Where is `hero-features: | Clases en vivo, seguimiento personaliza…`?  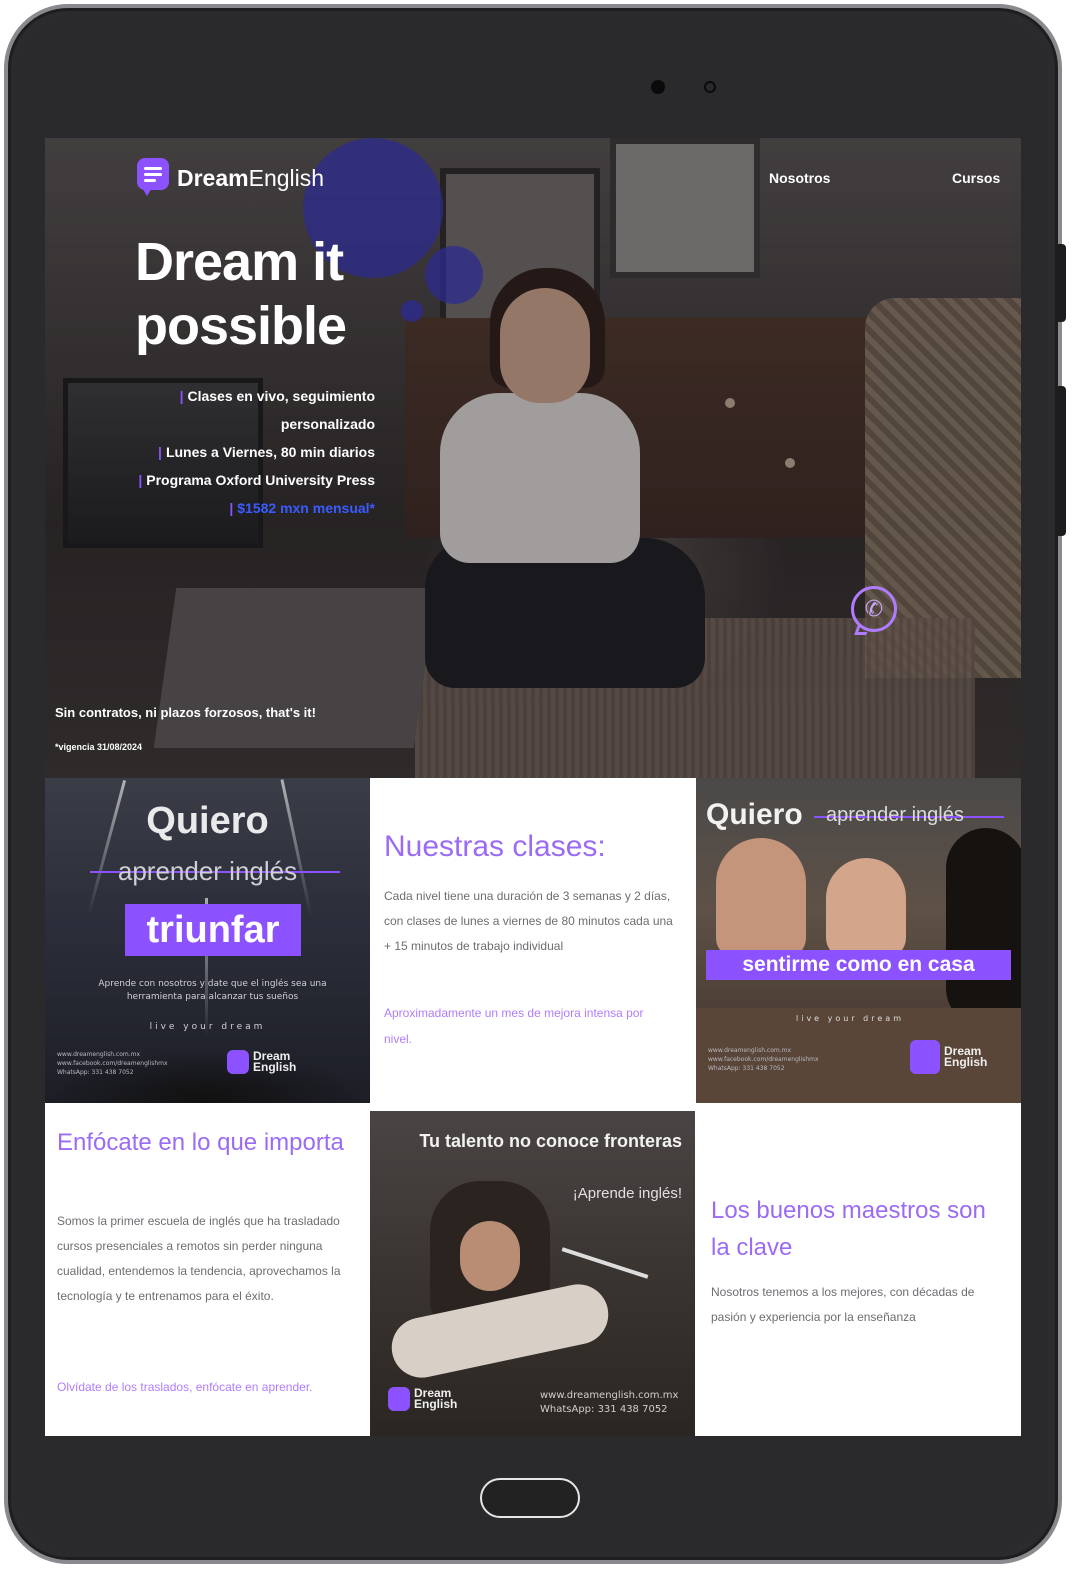 hero-features: | Clases en vivo, seguimiento personaliza… is located at coordinates (240, 452).